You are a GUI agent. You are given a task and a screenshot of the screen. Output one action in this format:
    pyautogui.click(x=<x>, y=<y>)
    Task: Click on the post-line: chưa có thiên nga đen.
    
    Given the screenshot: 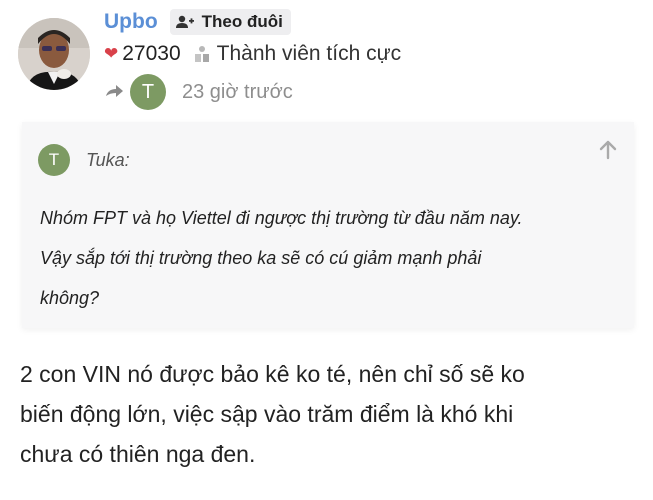 What is the action you would take?
    pyautogui.click(x=138, y=454)
    